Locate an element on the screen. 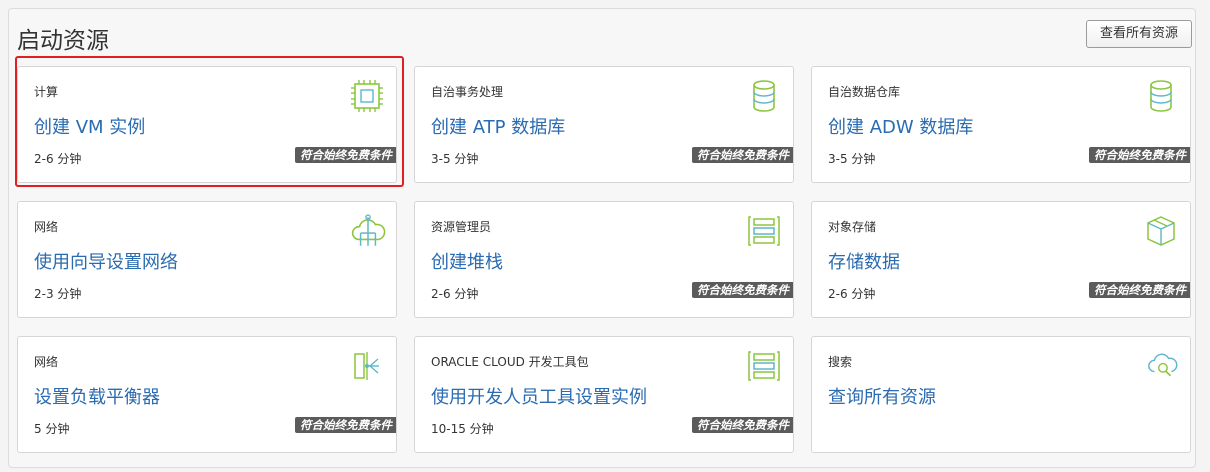 The width and height of the screenshot is (1210, 472). card-network-wizard: 网络 使用向导设置网络 2-3 分钟 is located at coordinates (207, 259).